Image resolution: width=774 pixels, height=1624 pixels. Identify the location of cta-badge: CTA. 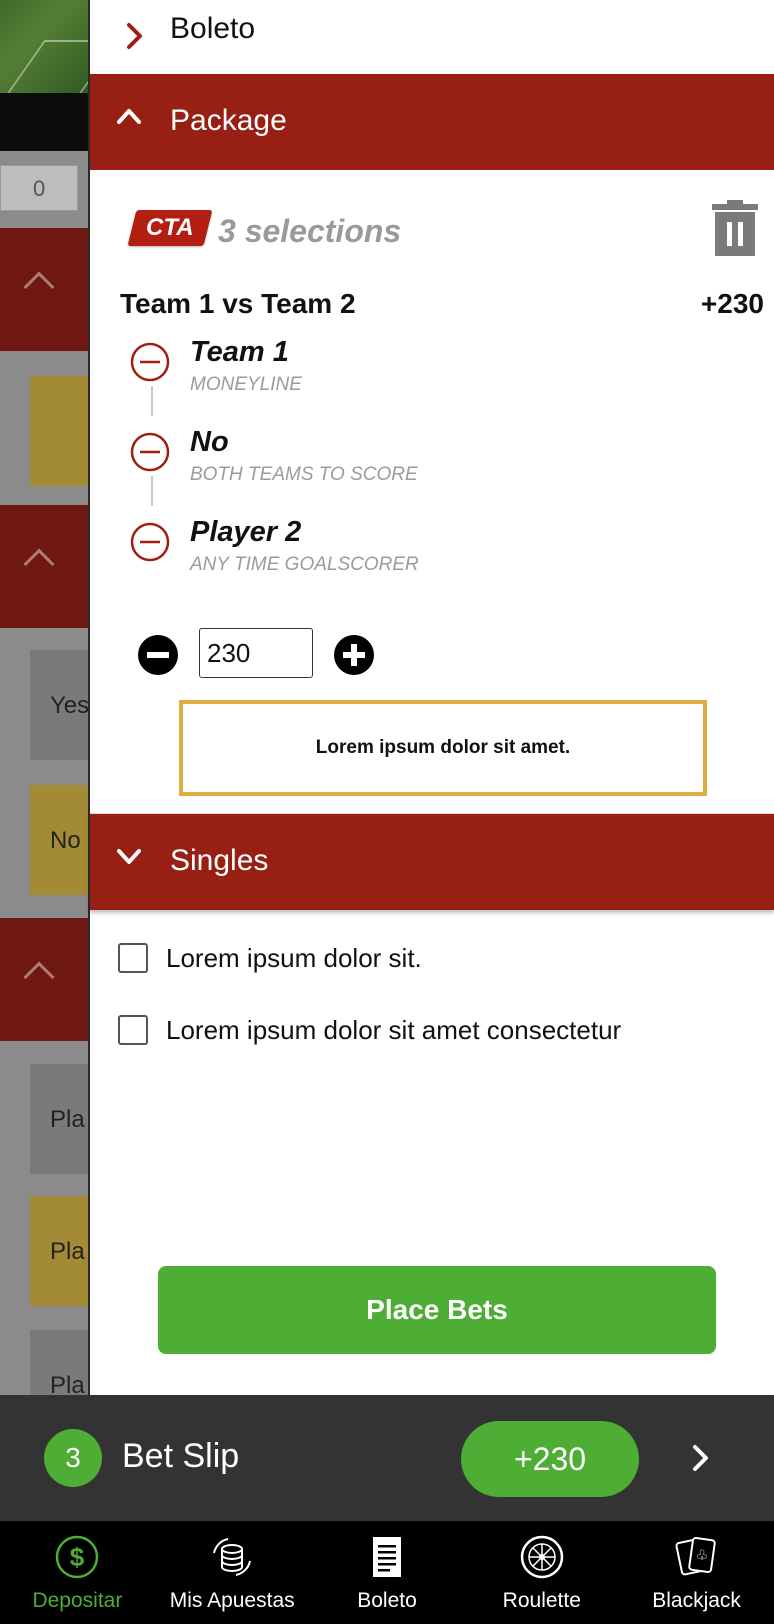
(170, 228).